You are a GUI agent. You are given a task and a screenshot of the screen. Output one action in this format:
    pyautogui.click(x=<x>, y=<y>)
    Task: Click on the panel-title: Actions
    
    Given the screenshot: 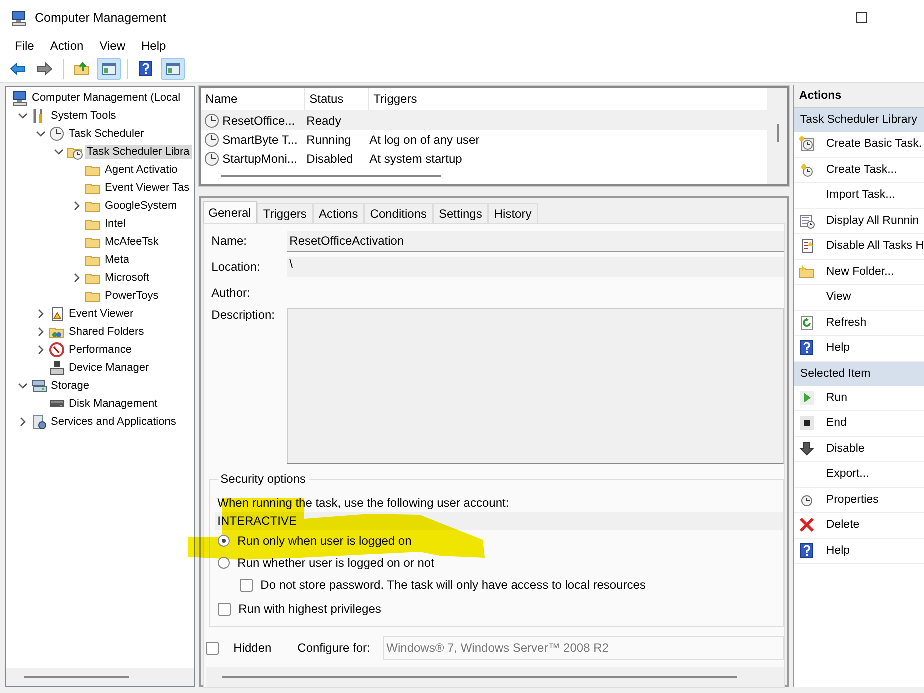 What is the action you would take?
    pyautogui.click(x=859, y=96)
    